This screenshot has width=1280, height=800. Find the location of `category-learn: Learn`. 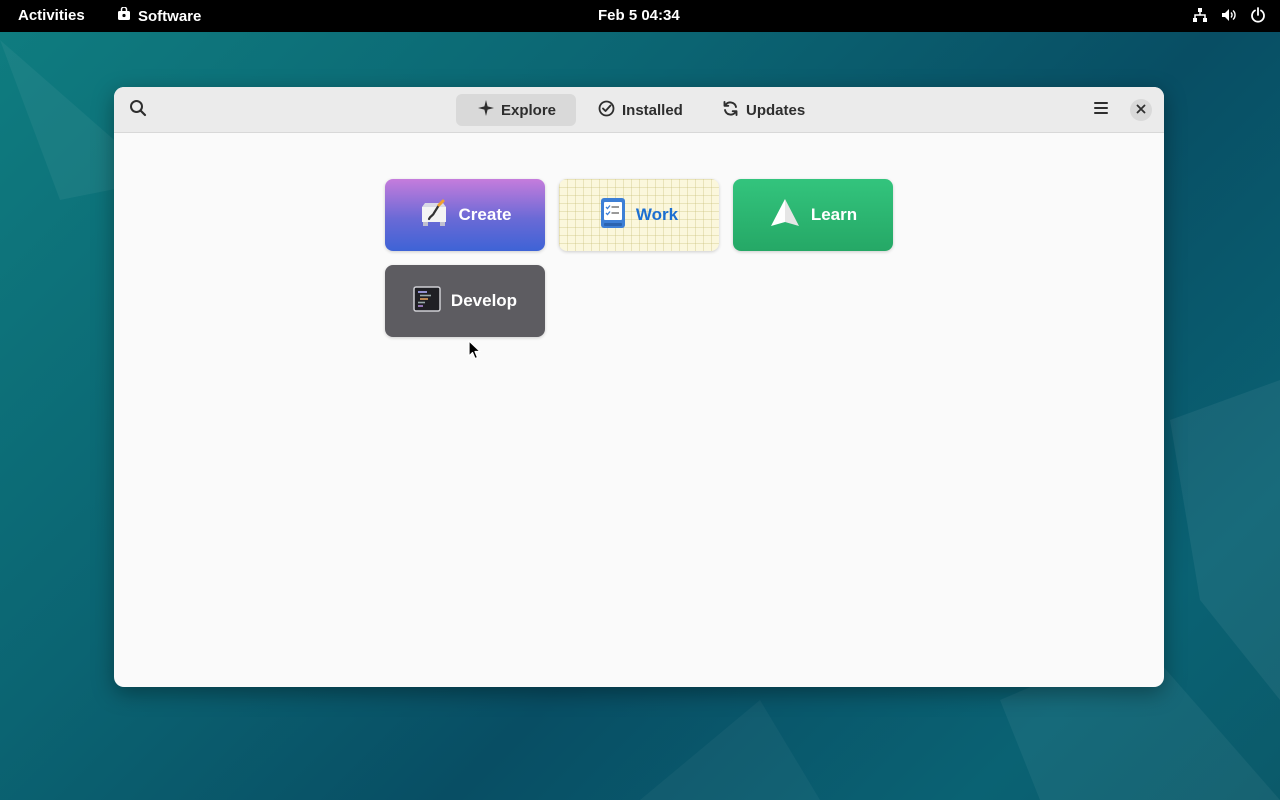

category-learn: Learn is located at coordinates (813, 215).